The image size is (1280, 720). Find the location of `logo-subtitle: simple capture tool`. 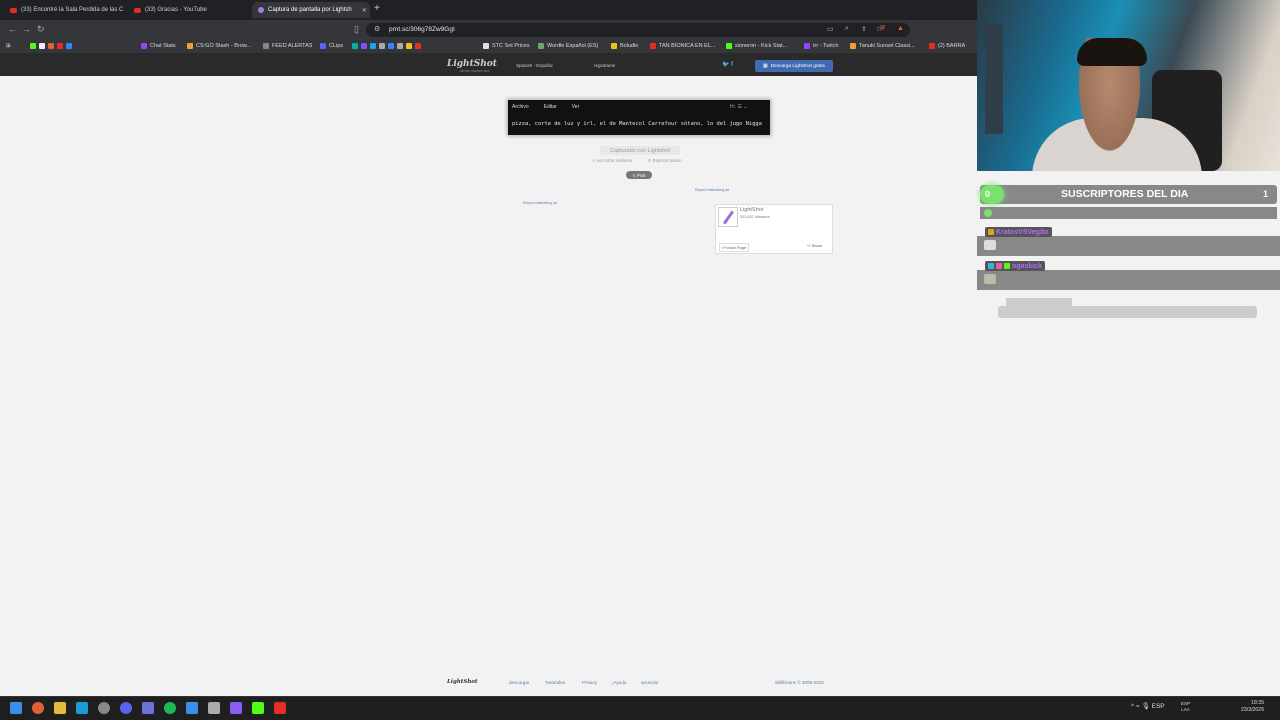

logo-subtitle: simple capture tool is located at coordinates (475, 71).